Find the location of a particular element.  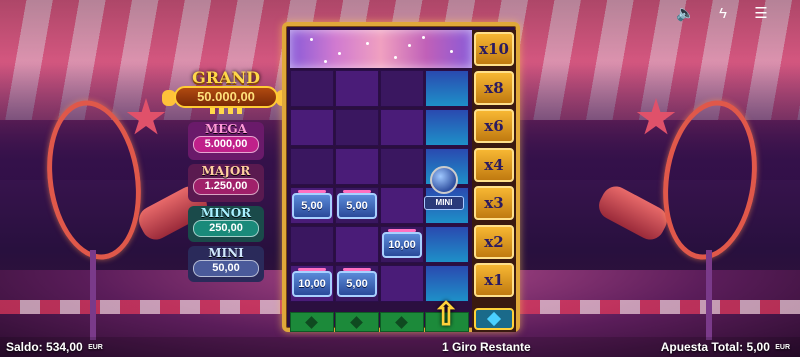

balance-display: Saldo: 534,00 EUR is located at coordinates (54, 347).